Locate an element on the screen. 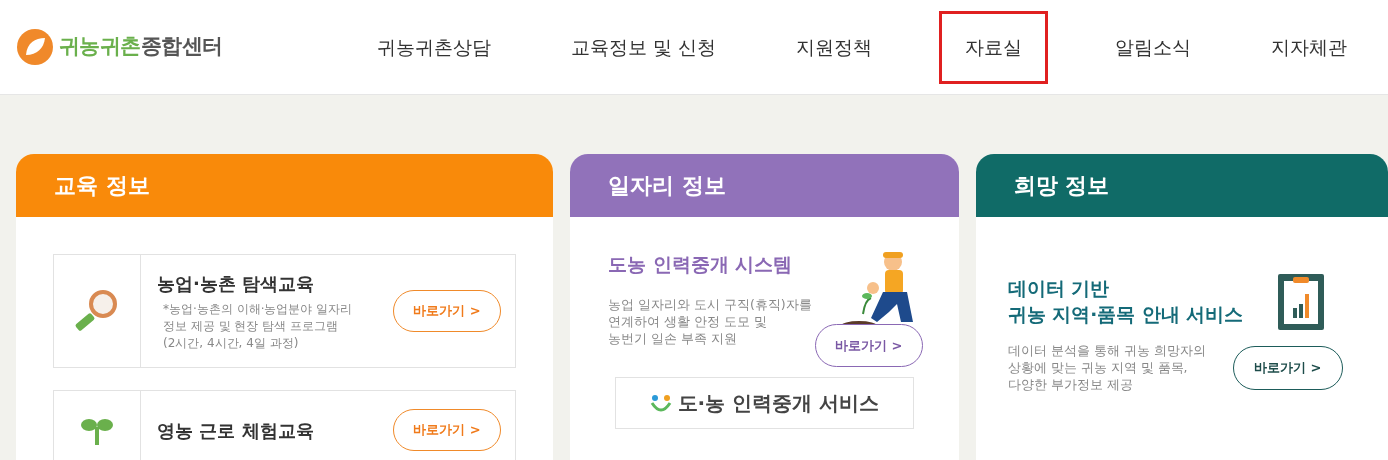 Image resolution: width=1388 pixels, height=460 pixels. course-title: 영농 근로 체험교육 is located at coordinates (236, 430).